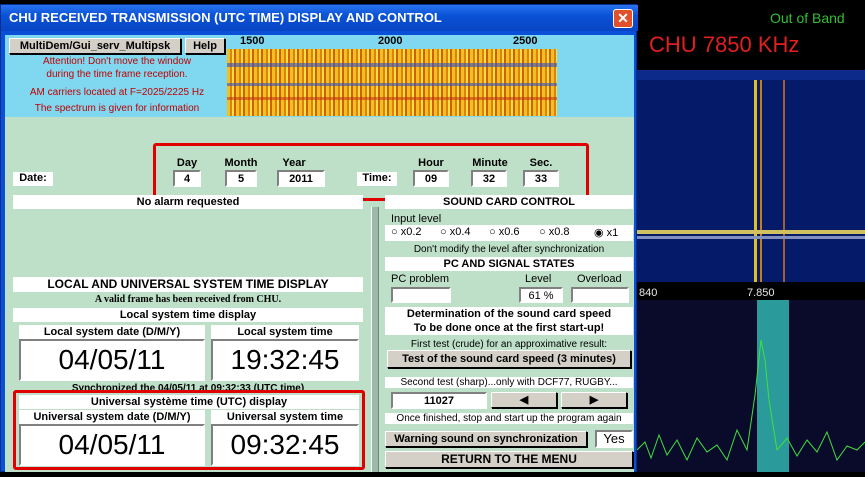 This screenshot has width=865, height=477. Describe the element at coordinates (112, 332) in the screenshot. I see `local-date-label: Local system date (D/M/Y)` at that location.